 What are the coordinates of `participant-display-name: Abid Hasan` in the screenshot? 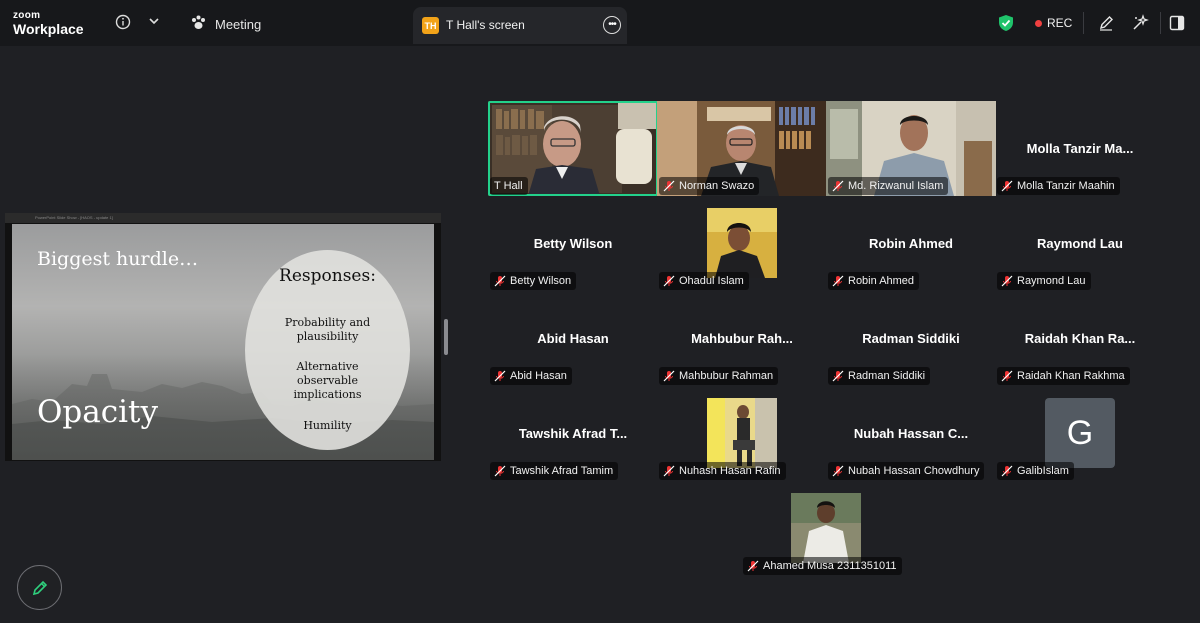 It's located at (573, 338).